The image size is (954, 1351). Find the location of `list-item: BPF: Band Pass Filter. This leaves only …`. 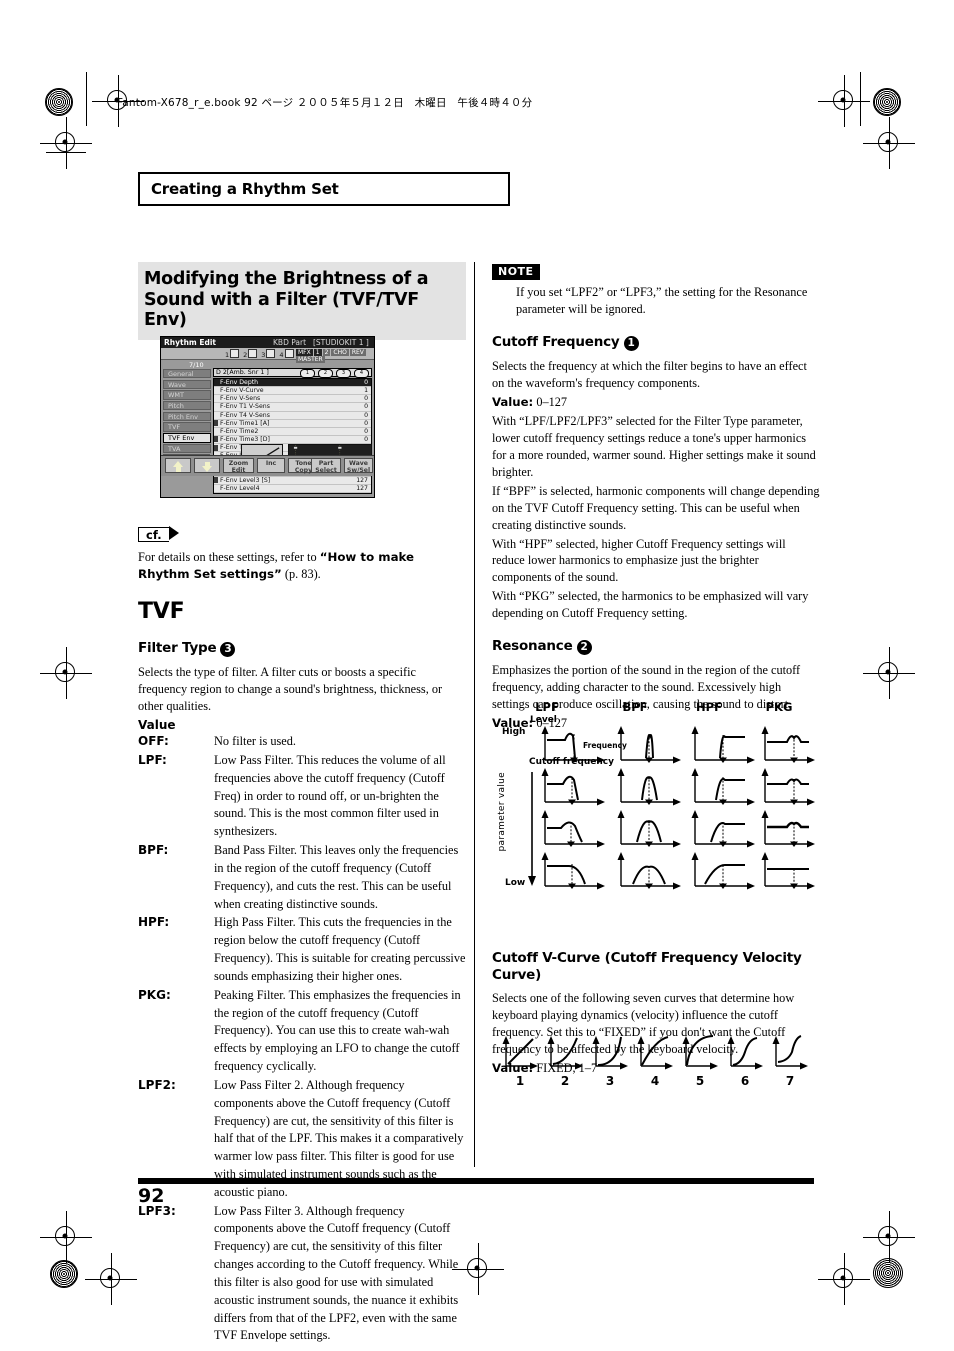

list-item: BPF: Band Pass Filter. This leaves only … is located at coordinates (302, 877).